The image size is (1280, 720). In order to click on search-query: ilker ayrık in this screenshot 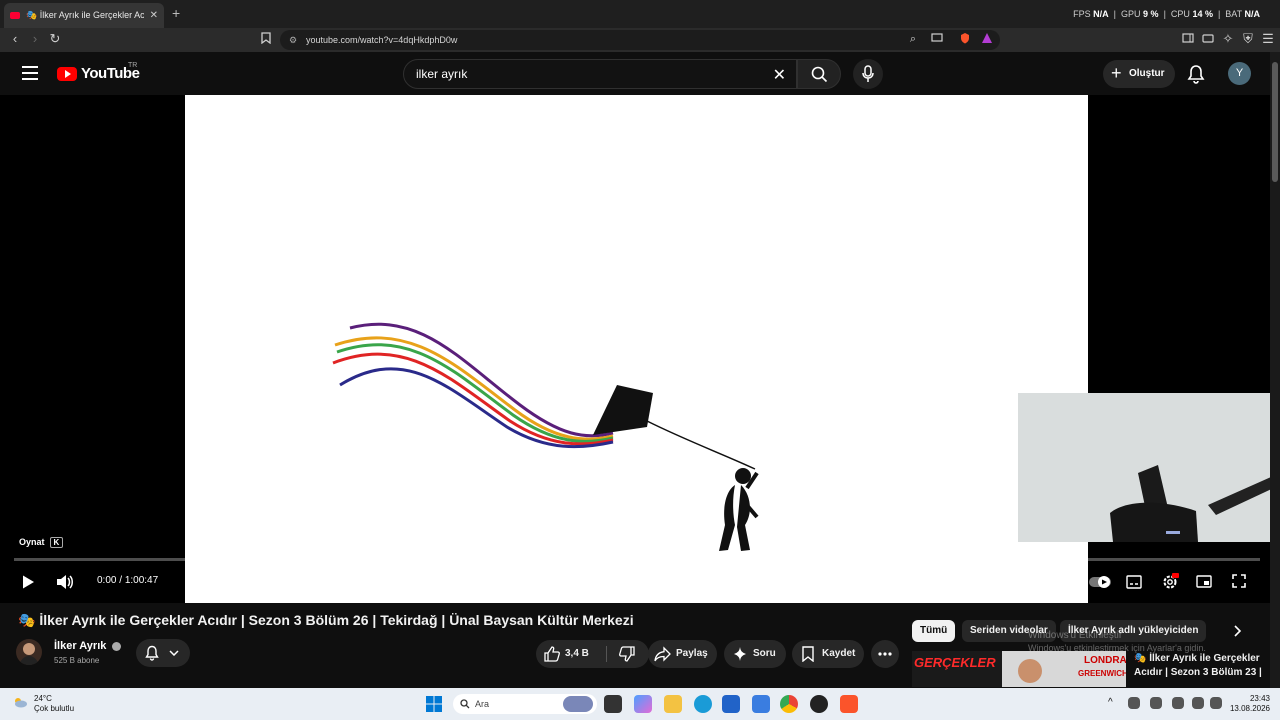, I will do `click(442, 74)`.